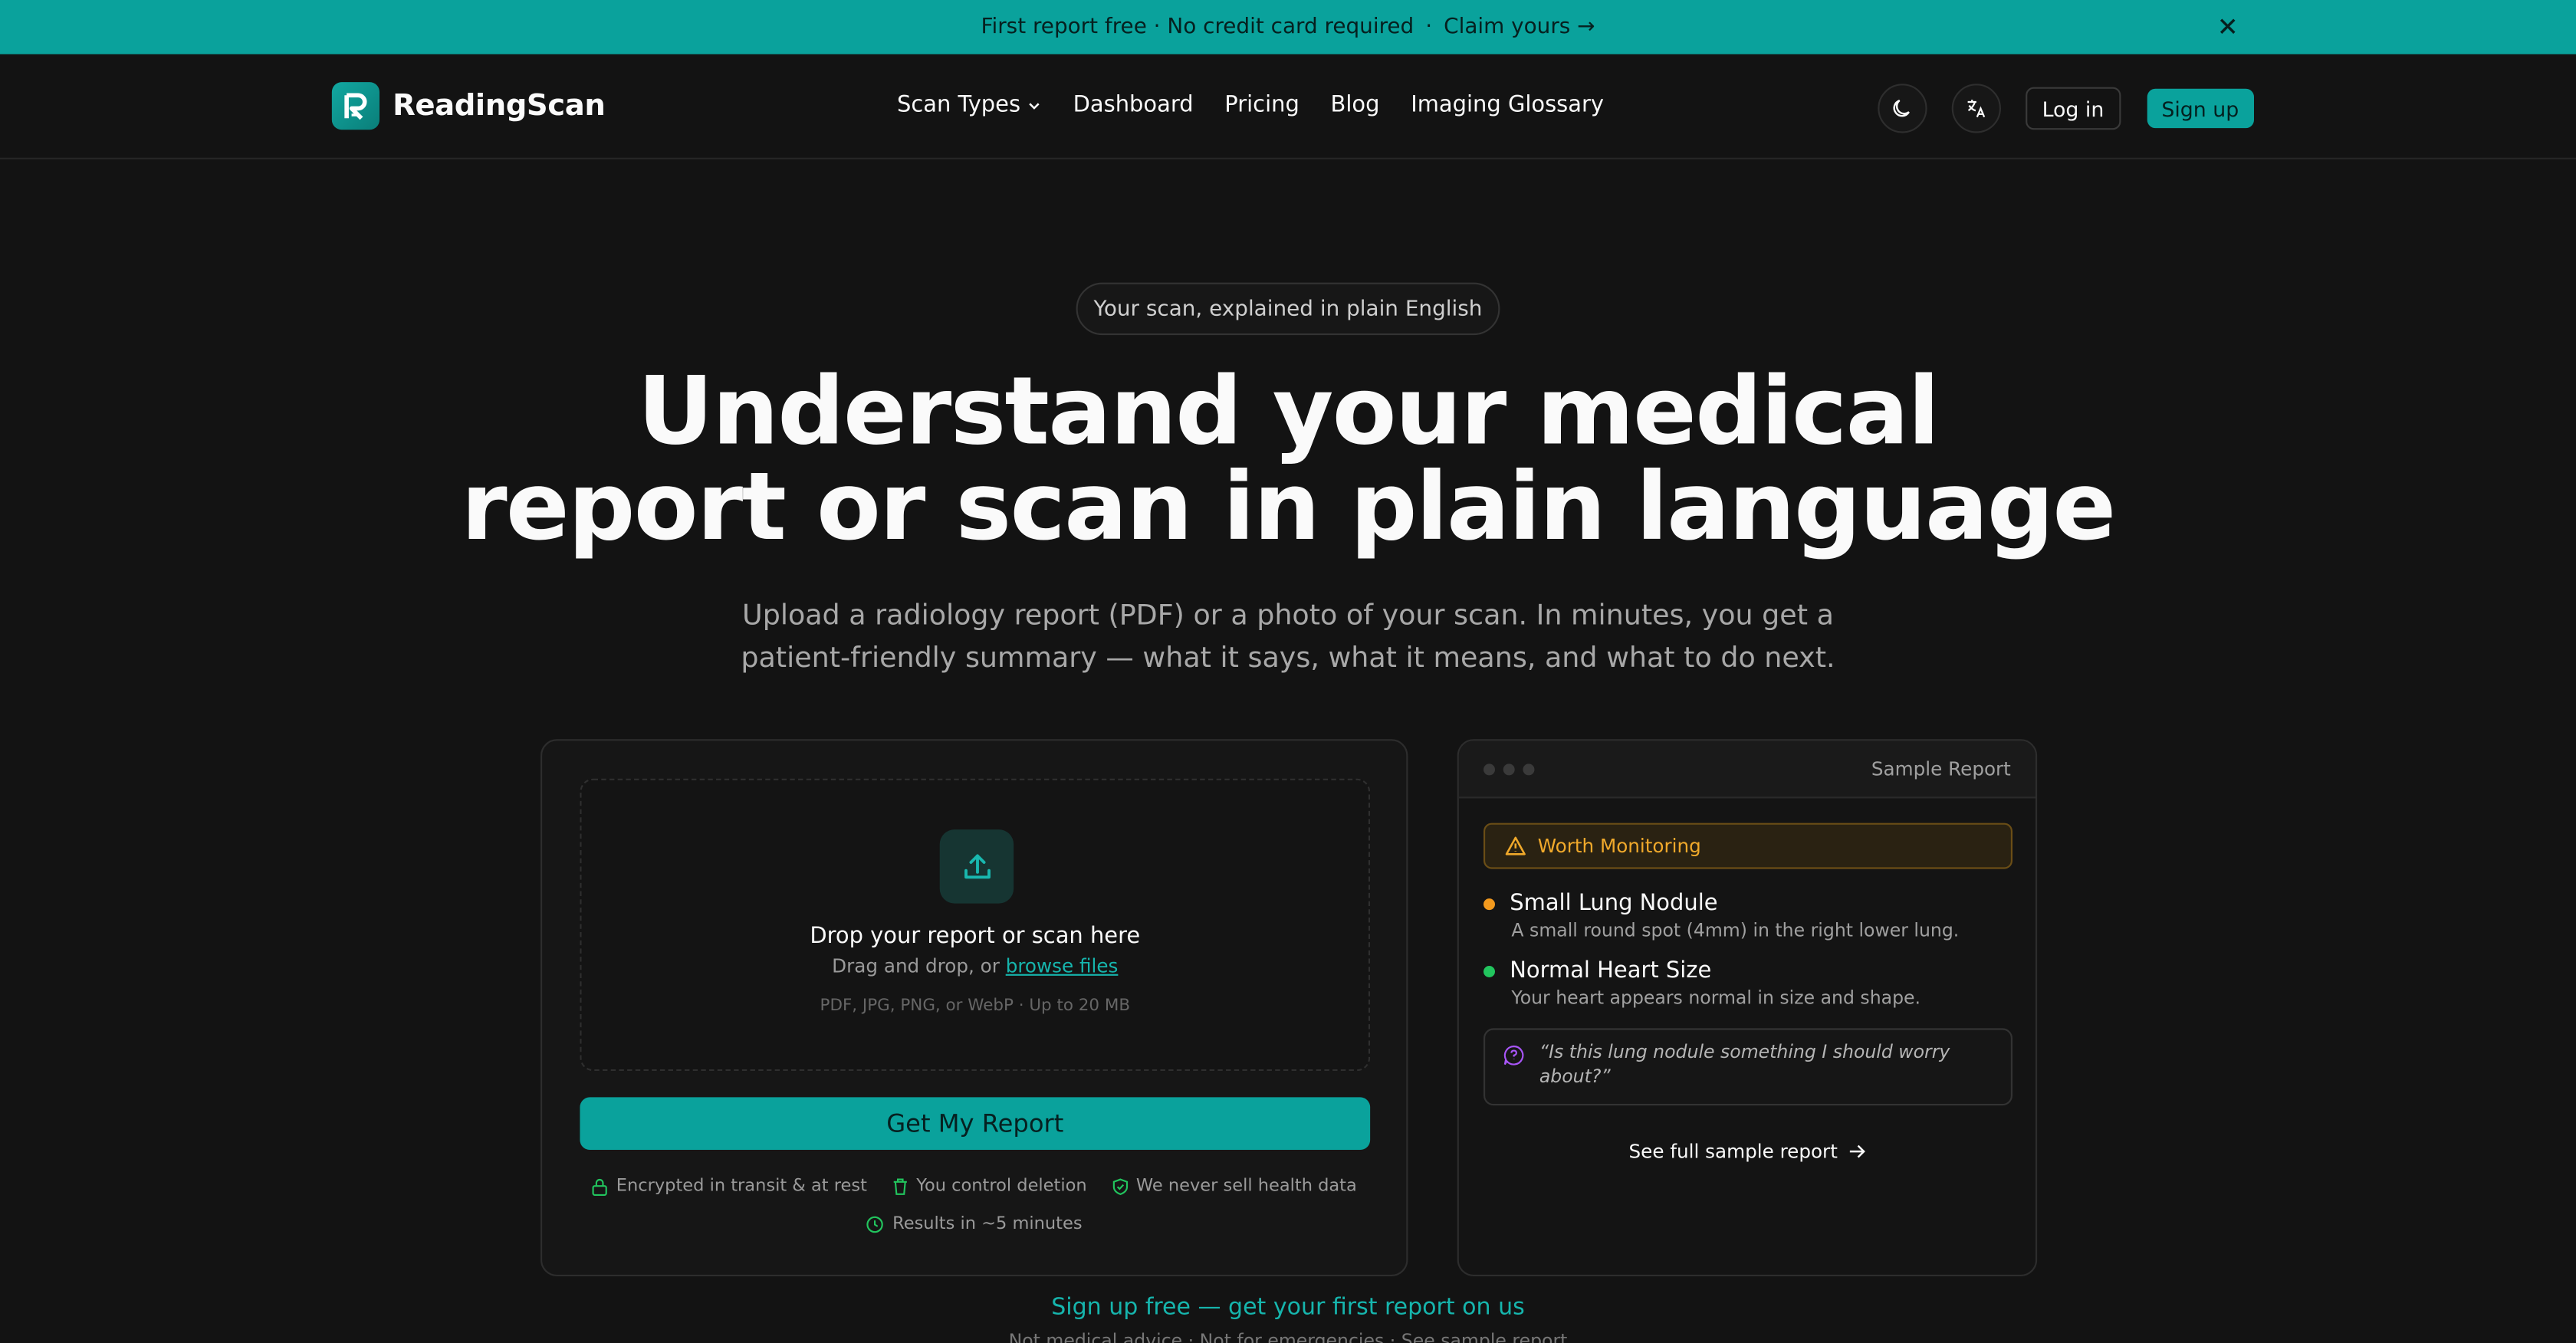 The width and height of the screenshot is (2576, 1343). Describe the element at coordinates (1355, 105) in the screenshot. I see `nav-blog: Blog` at that location.